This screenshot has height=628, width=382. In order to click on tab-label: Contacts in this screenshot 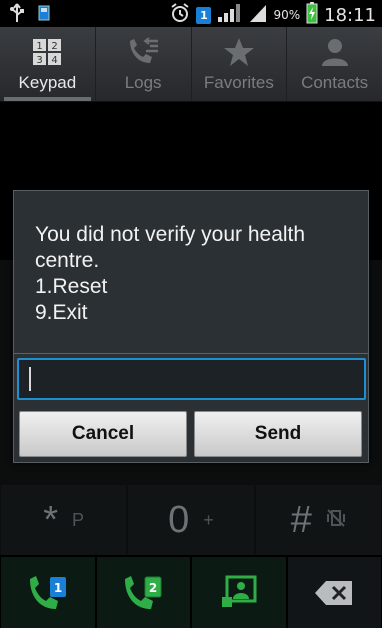, I will do `click(335, 82)`.